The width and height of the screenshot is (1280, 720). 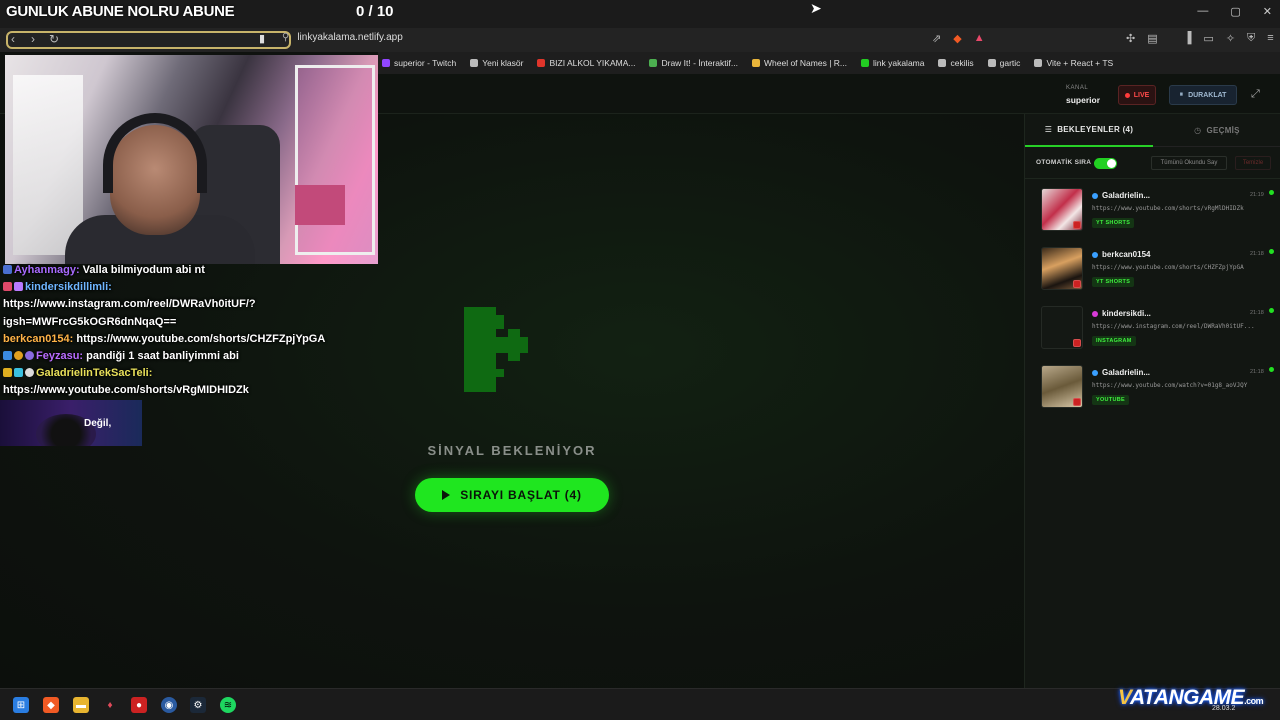 I want to click on chat-message: GaladrielinTekSacTeli:, so click(x=193, y=373).